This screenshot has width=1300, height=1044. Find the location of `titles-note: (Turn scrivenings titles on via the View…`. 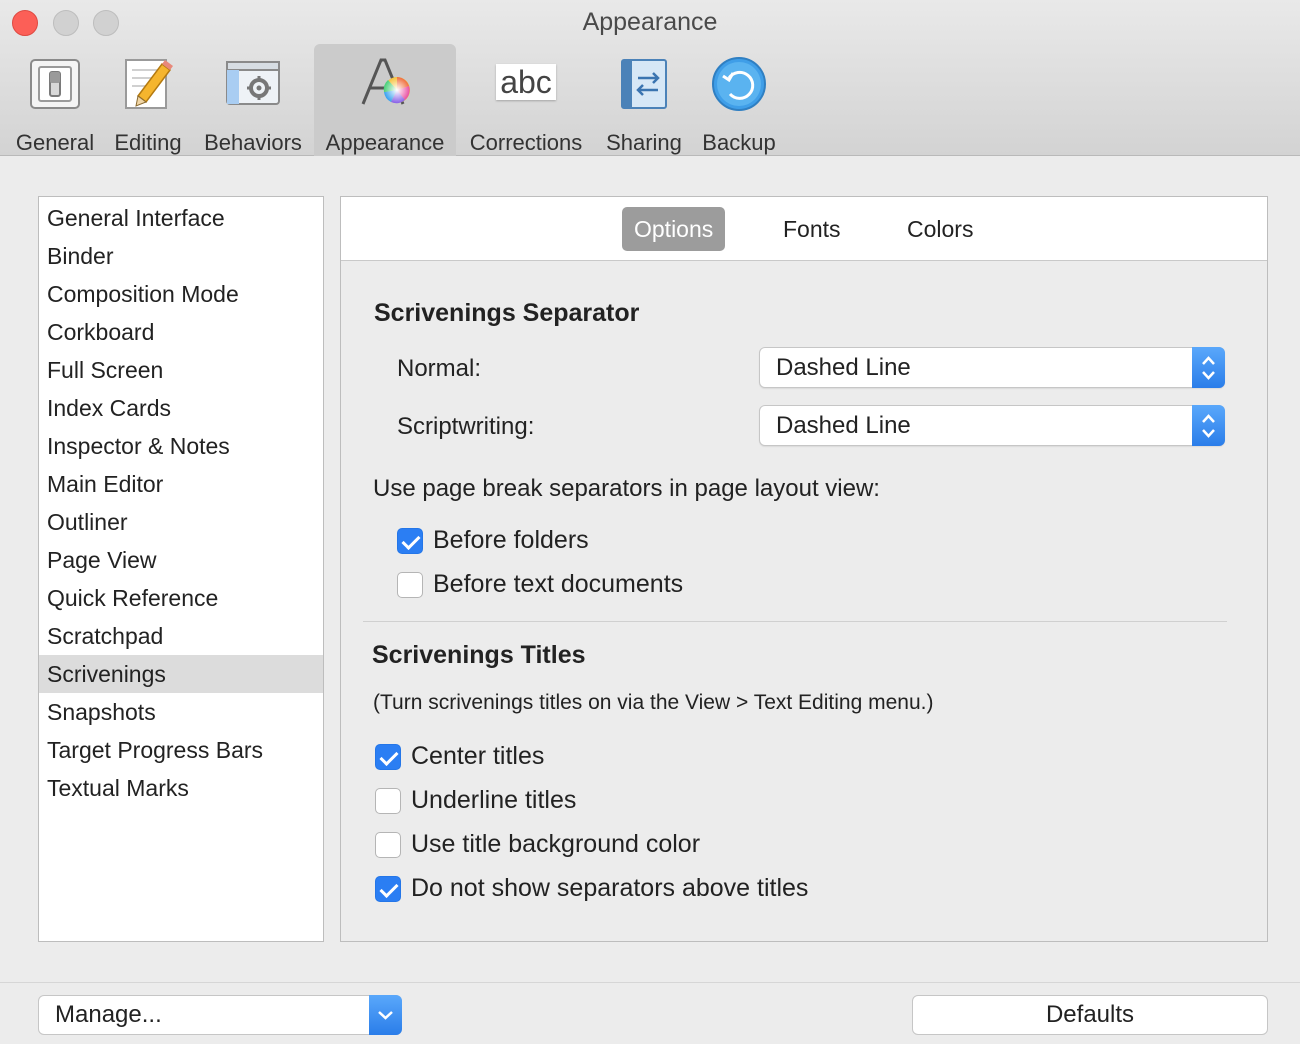

titles-note: (Turn scrivenings titles on via the View… is located at coordinates (653, 702).